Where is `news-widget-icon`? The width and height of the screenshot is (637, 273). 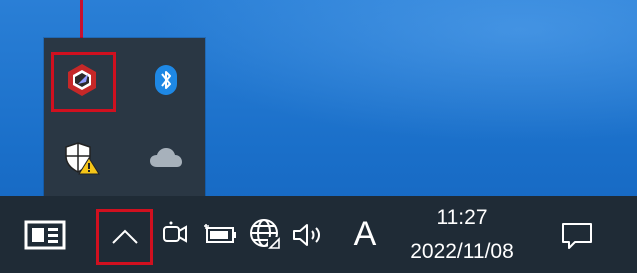 news-widget-icon is located at coordinates (45, 235).